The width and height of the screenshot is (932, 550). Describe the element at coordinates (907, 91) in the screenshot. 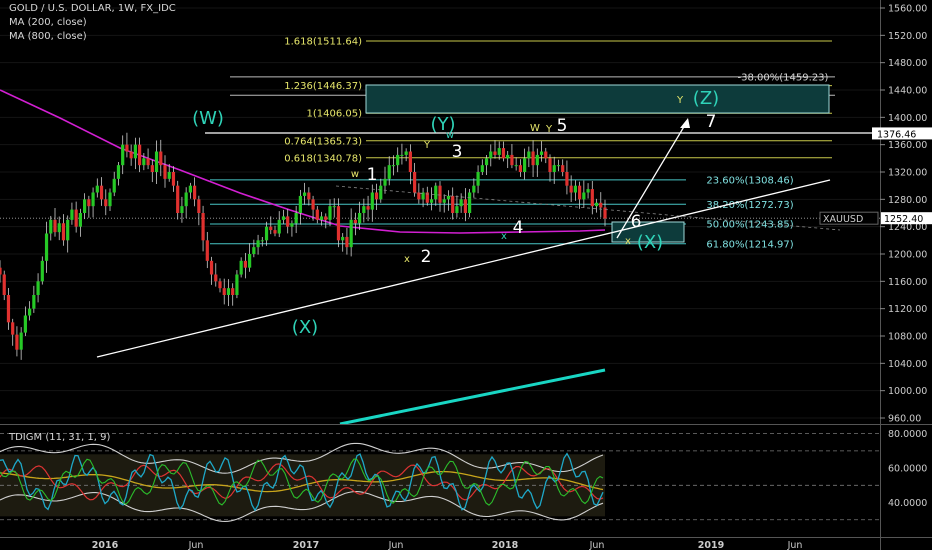

I see `price-tick-label: 1440.00` at that location.